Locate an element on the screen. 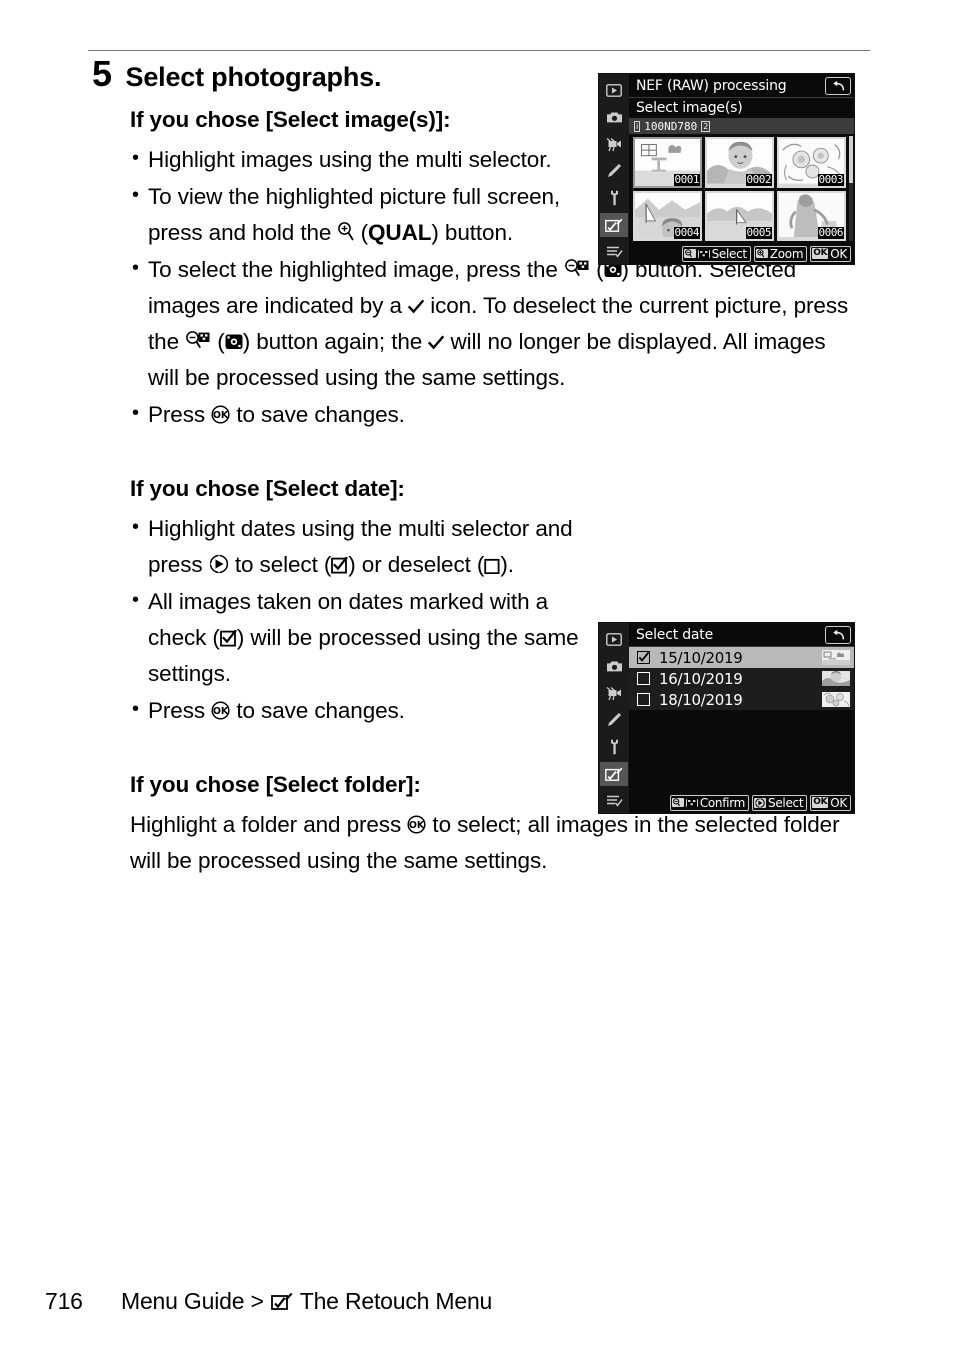 The image size is (954, 1345). thumbnail-item: 0001 is located at coordinates (667, 162).